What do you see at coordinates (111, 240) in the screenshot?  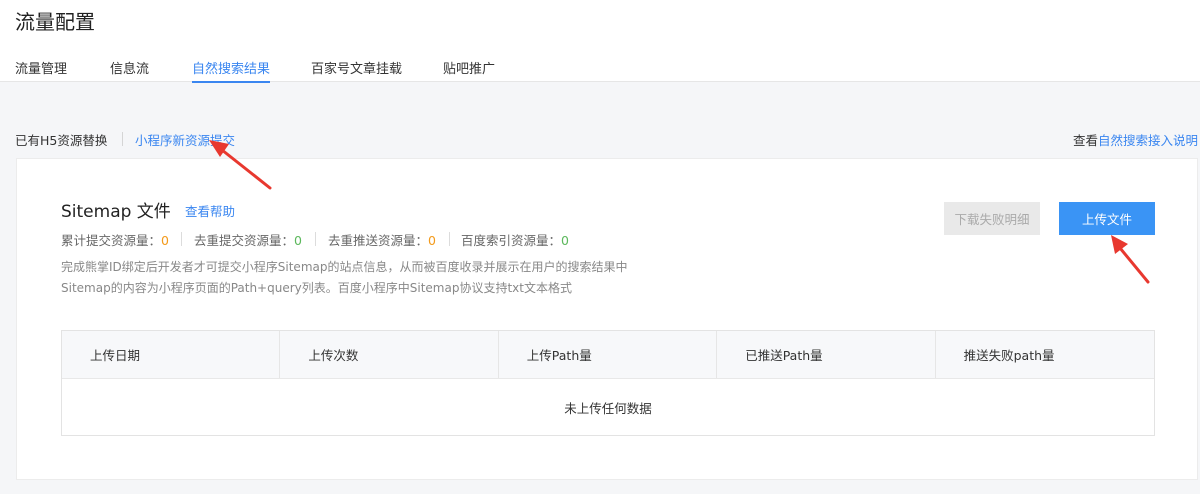 I see `stat-label: 累计提交资源量：` at bounding box center [111, 240].